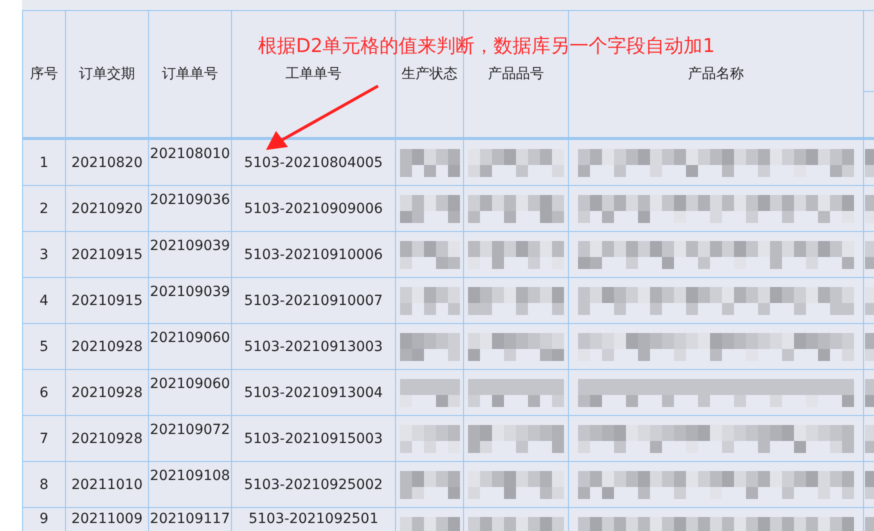 This screenshot has width=874, height=531. Describe the element at coordinates (44, 75) in the screenshot. I see `column-header: 序号` at that location.